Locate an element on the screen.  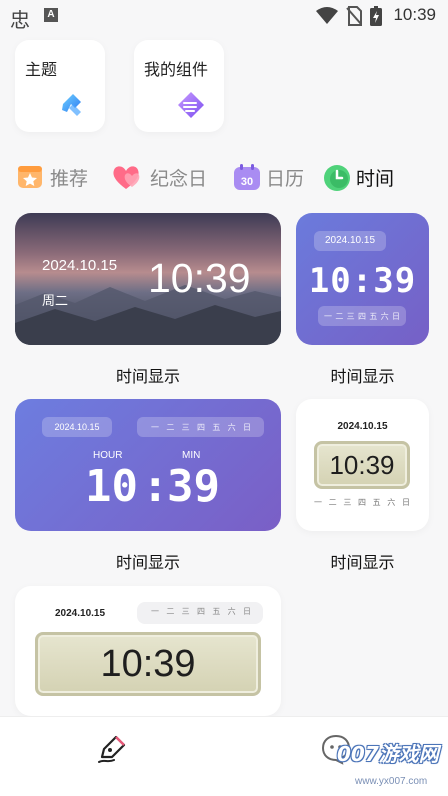
tab-recommend: 推荐 is located at coordinates (52, 177).